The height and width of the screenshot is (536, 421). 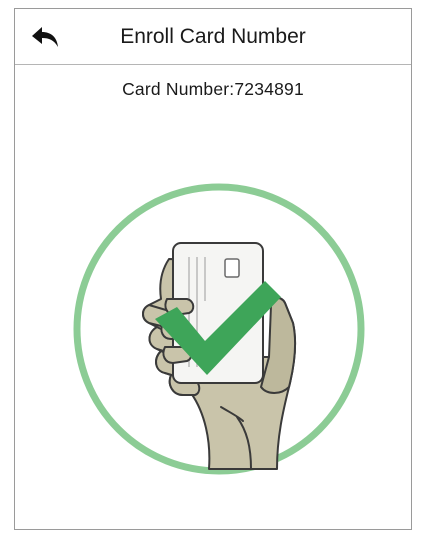 I want to click on back-arrow-icon, so click(x=45, y=37).